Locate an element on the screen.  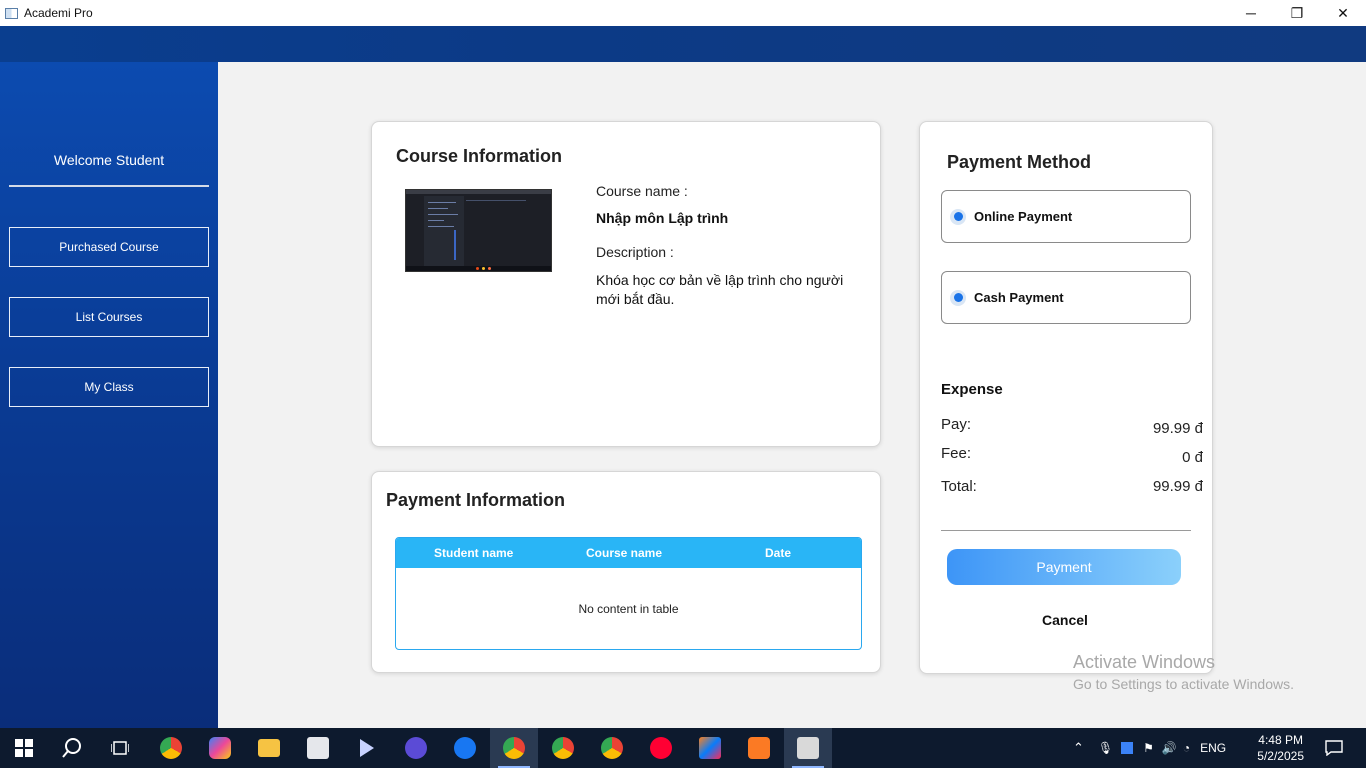
search-button is located at coordinates (72, 748).